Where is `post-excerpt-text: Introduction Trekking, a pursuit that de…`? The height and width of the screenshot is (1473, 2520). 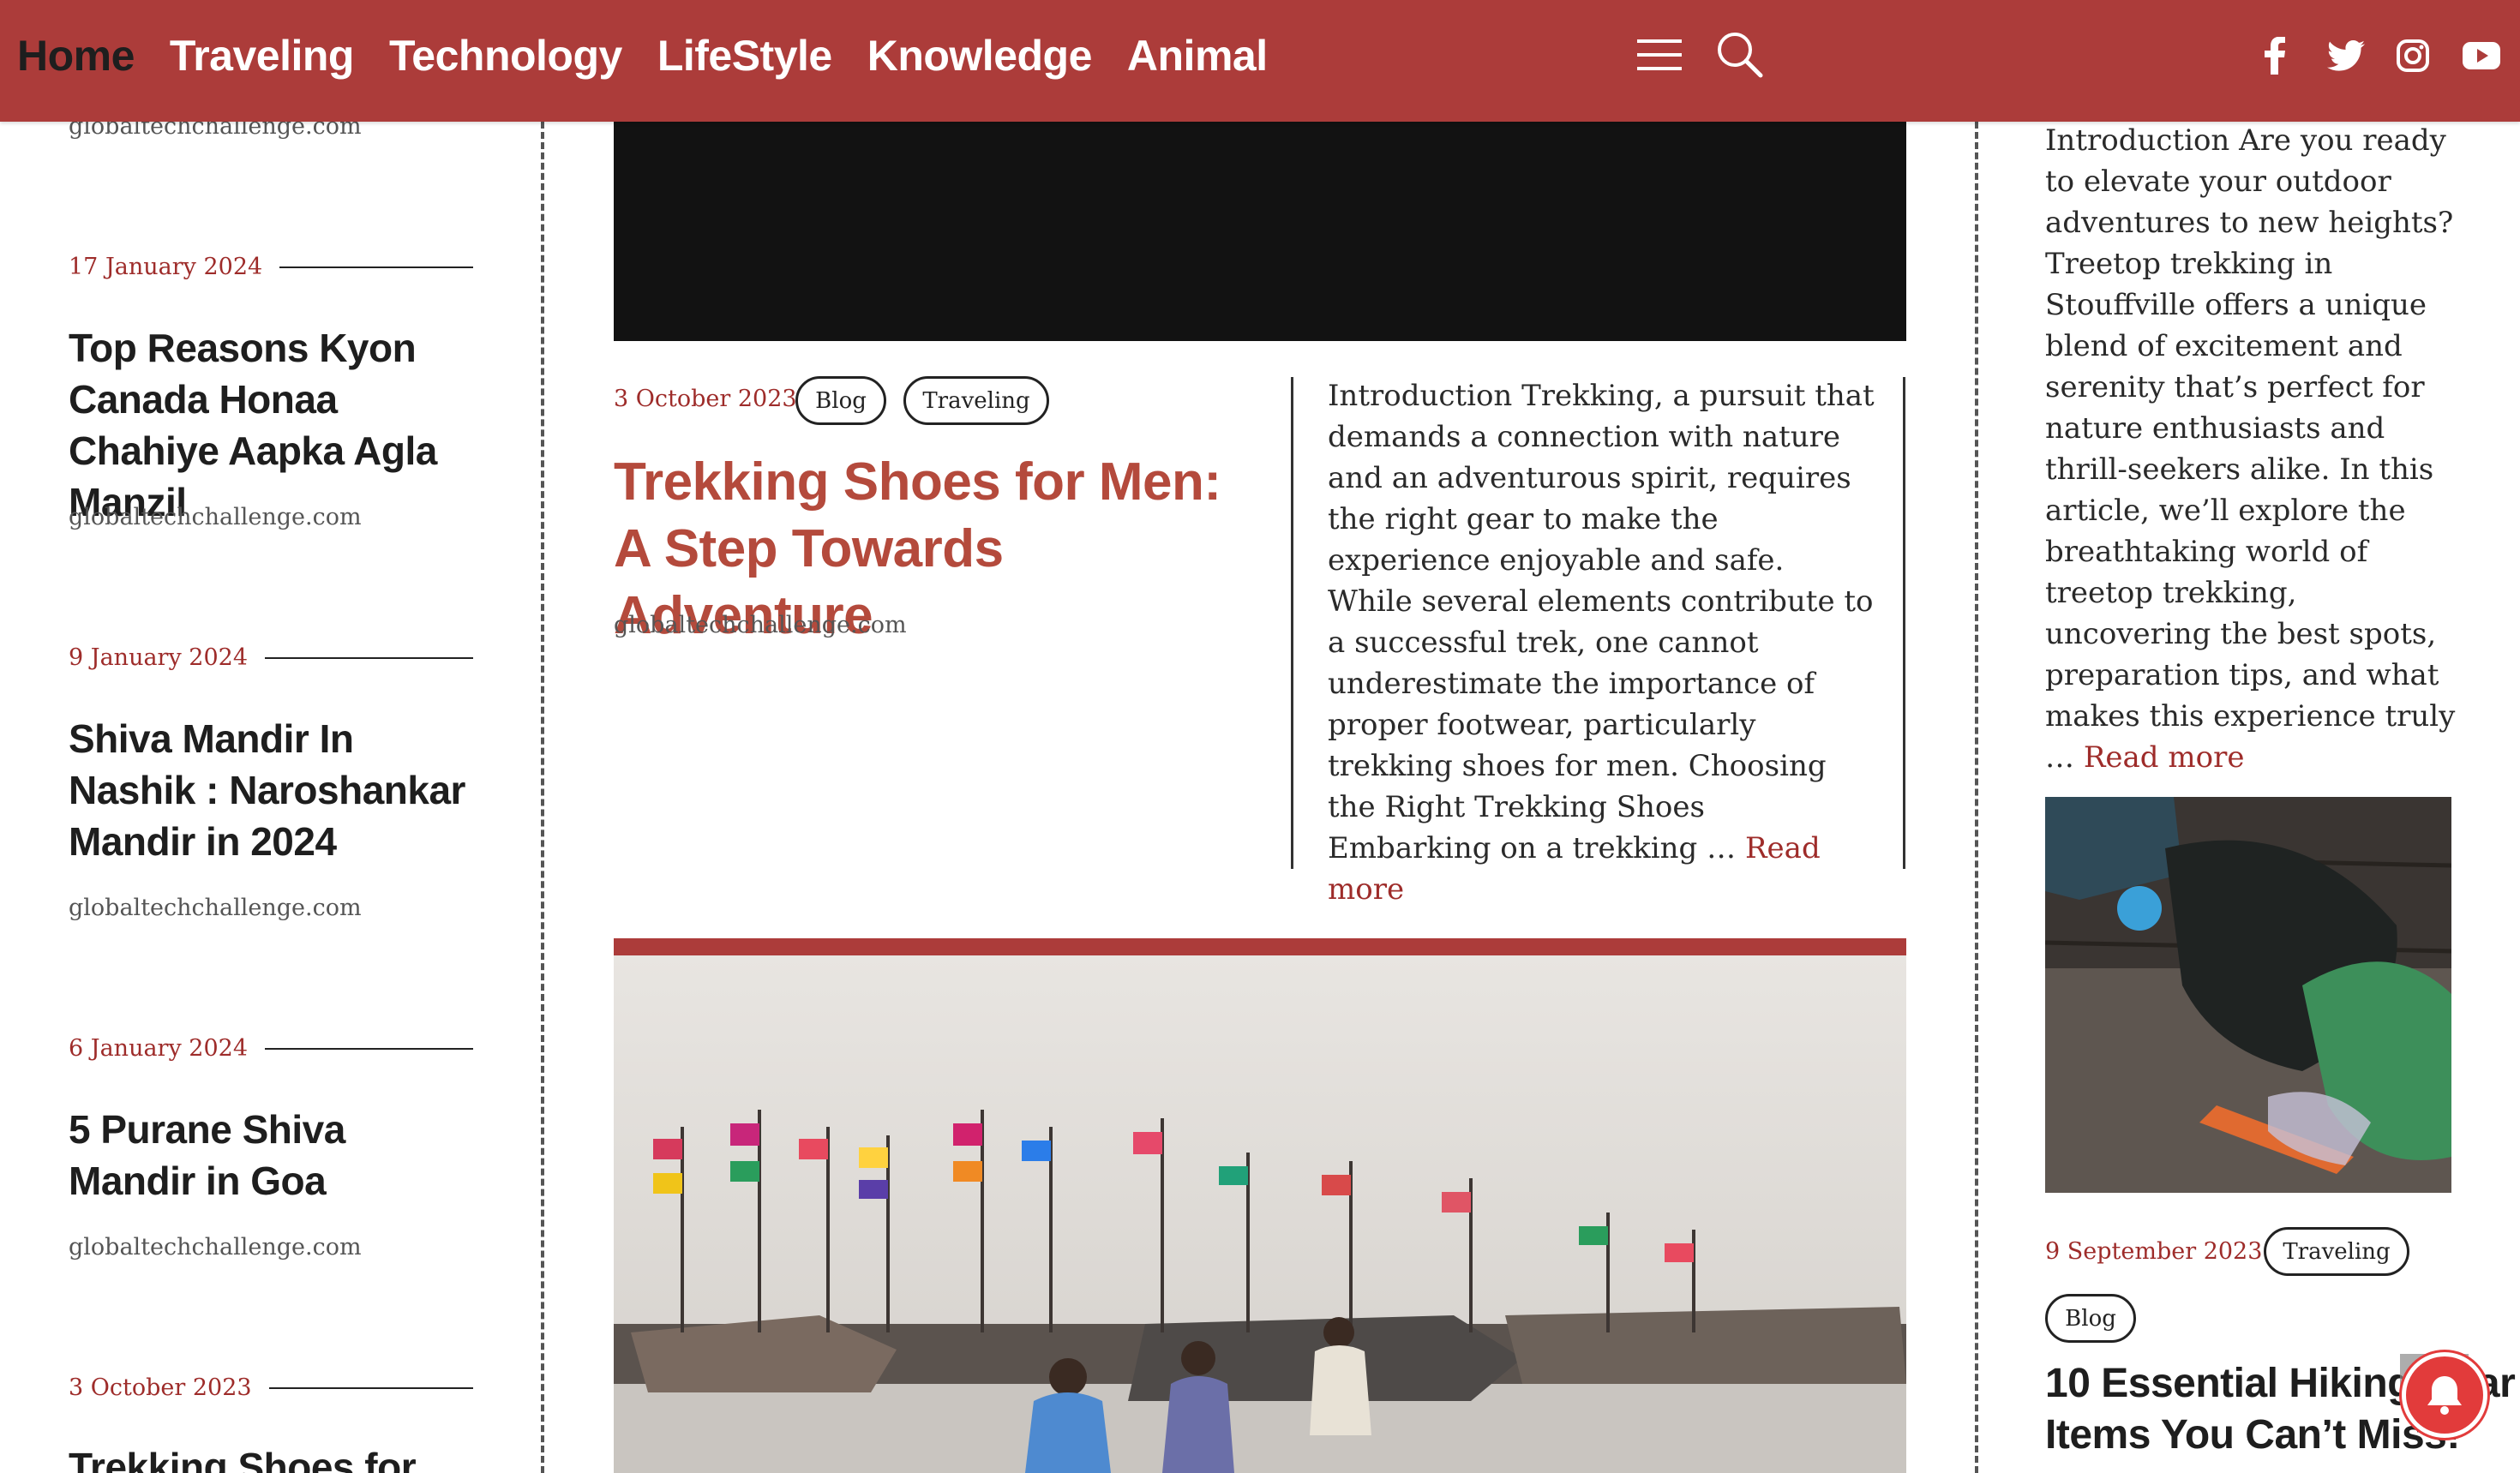
post-excerpt-text: Introduction Trekking, a pursuit that de… is located at coordinates (1601, 622).